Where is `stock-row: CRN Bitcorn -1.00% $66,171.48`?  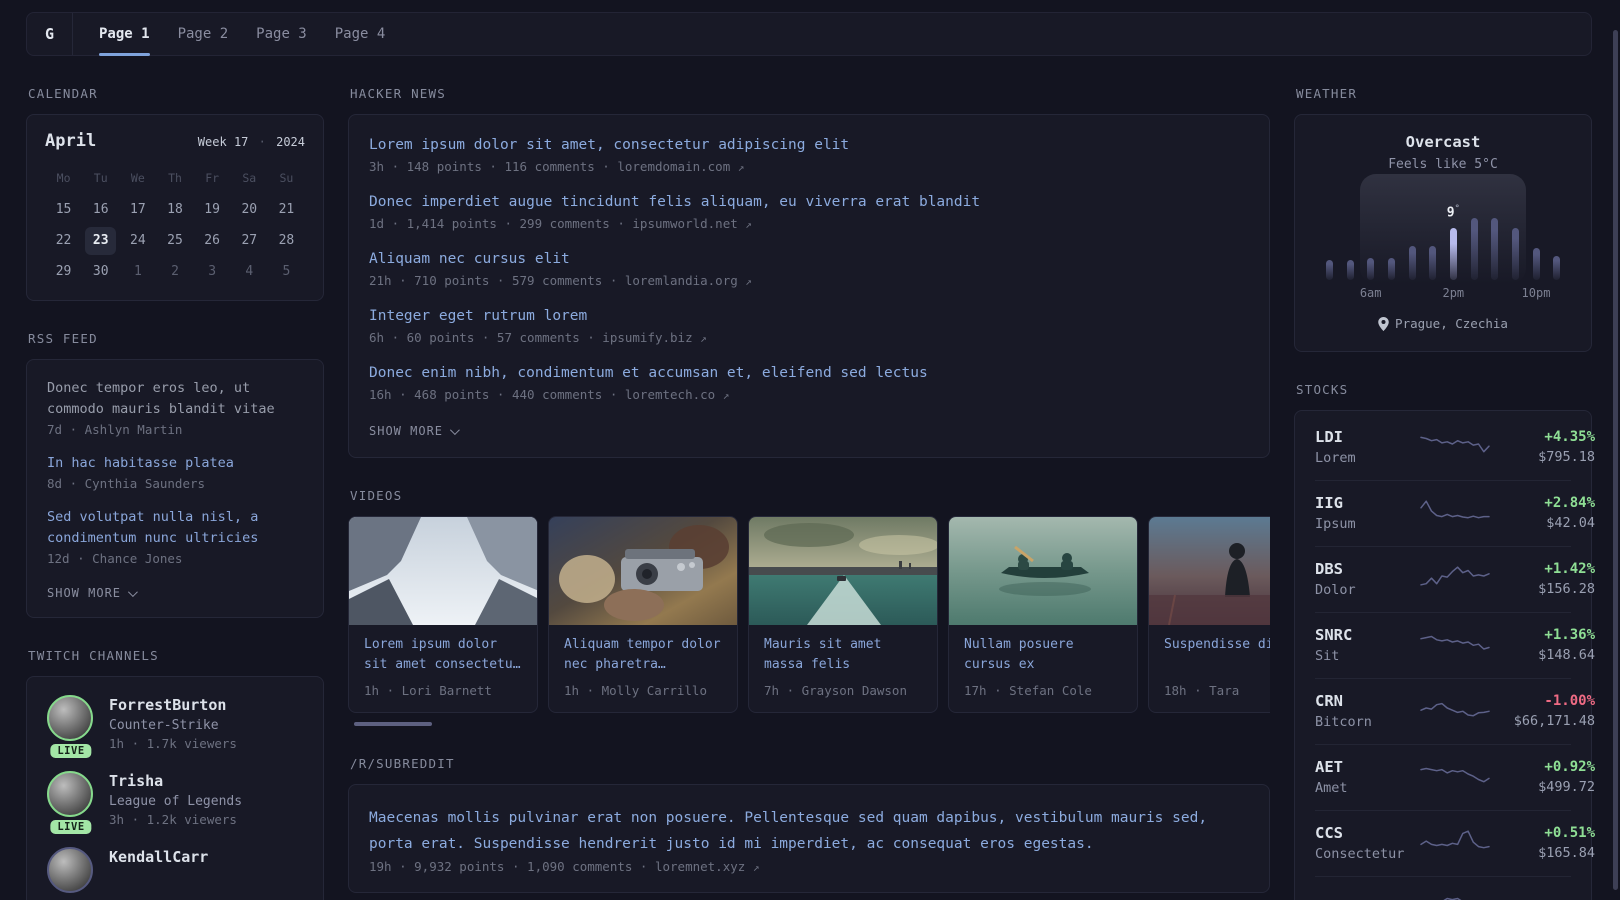
stock-row: CRN Bitcorn -1.00% $66,171.48 is located at coordinates (1455, 711).